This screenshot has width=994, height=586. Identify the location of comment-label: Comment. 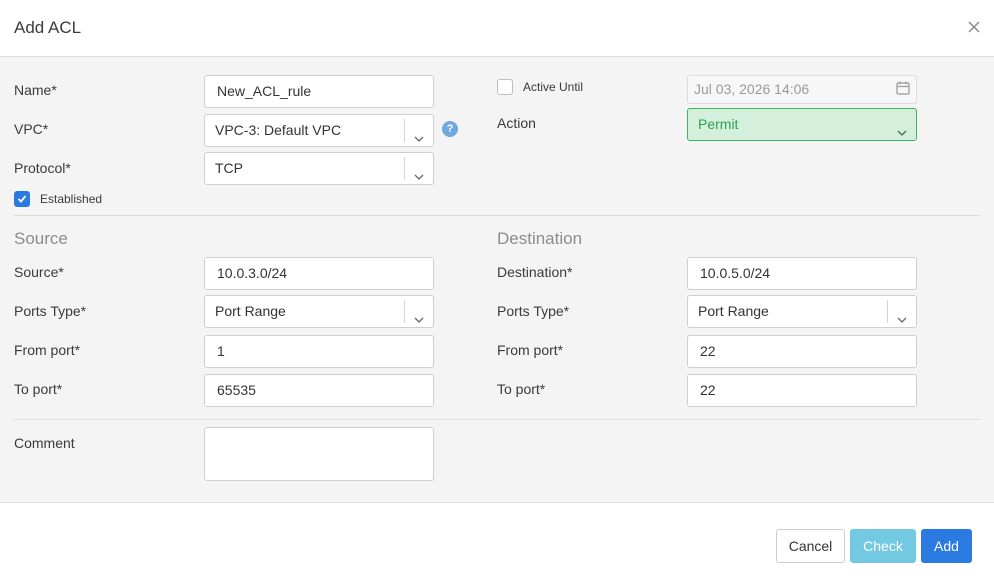
(44, 443).